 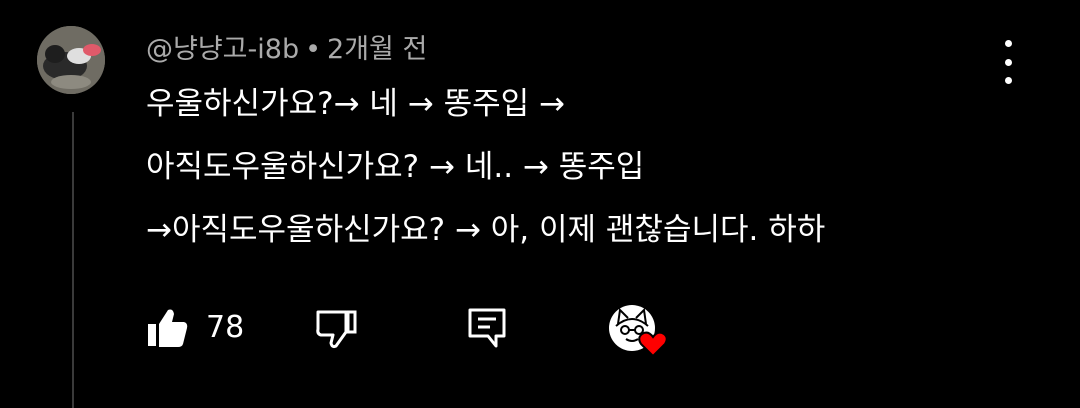 I want to click on dislike-button, so click(x=336, y=330).